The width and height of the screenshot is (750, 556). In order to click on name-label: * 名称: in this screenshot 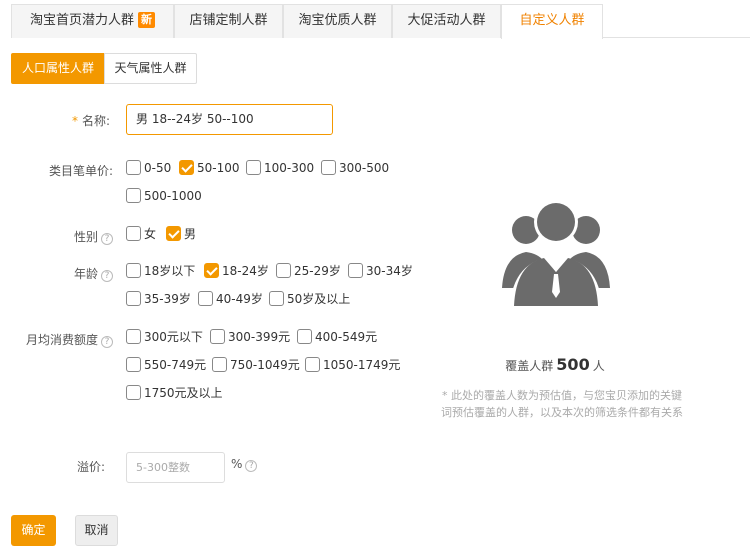, I will do `click(75, 120)`.